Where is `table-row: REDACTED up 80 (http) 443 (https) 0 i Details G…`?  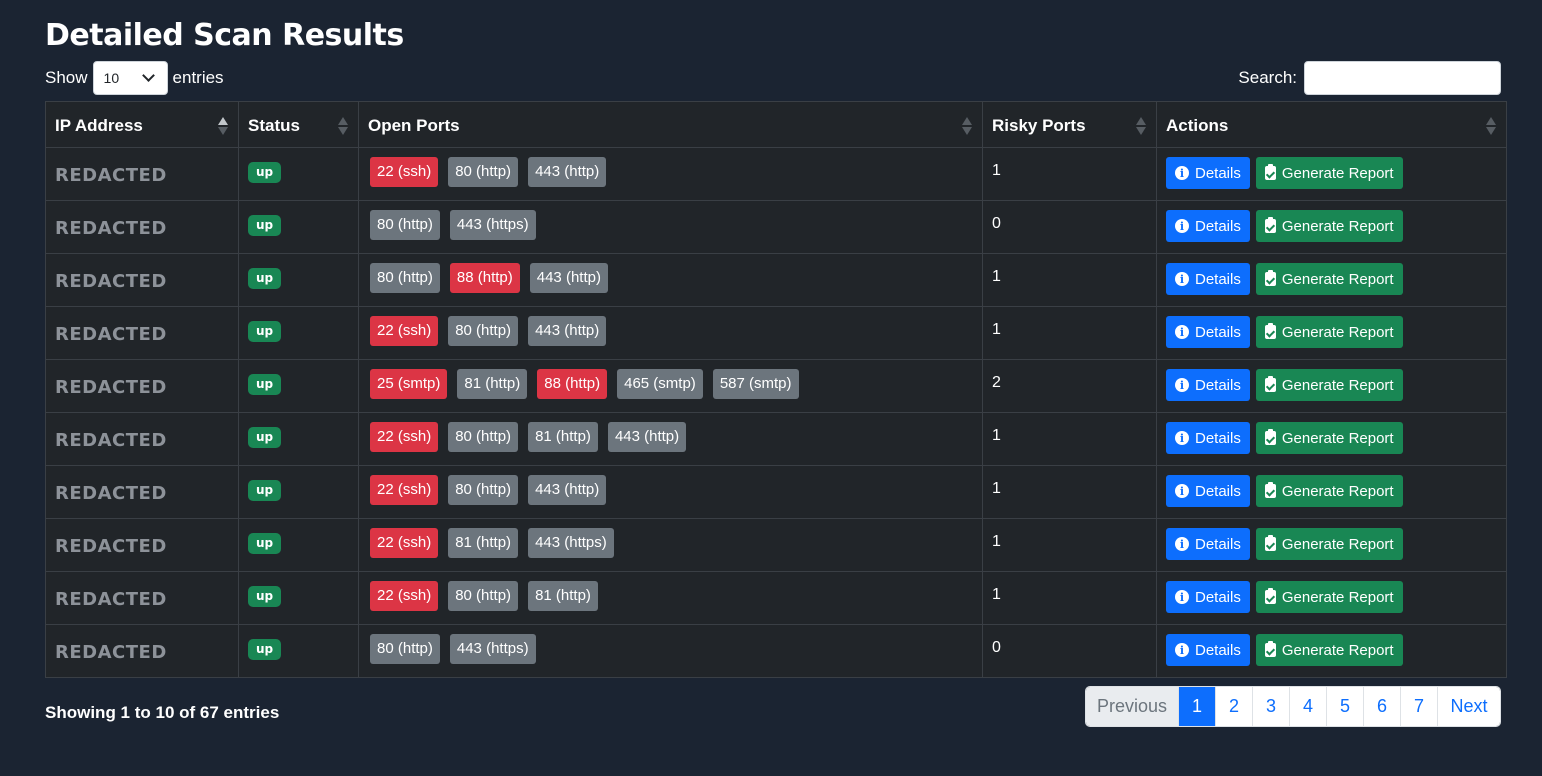 table-row: REDACTED up 80 (http) 443 (https) 0 i Details G… is located at coordinates (776, 227).